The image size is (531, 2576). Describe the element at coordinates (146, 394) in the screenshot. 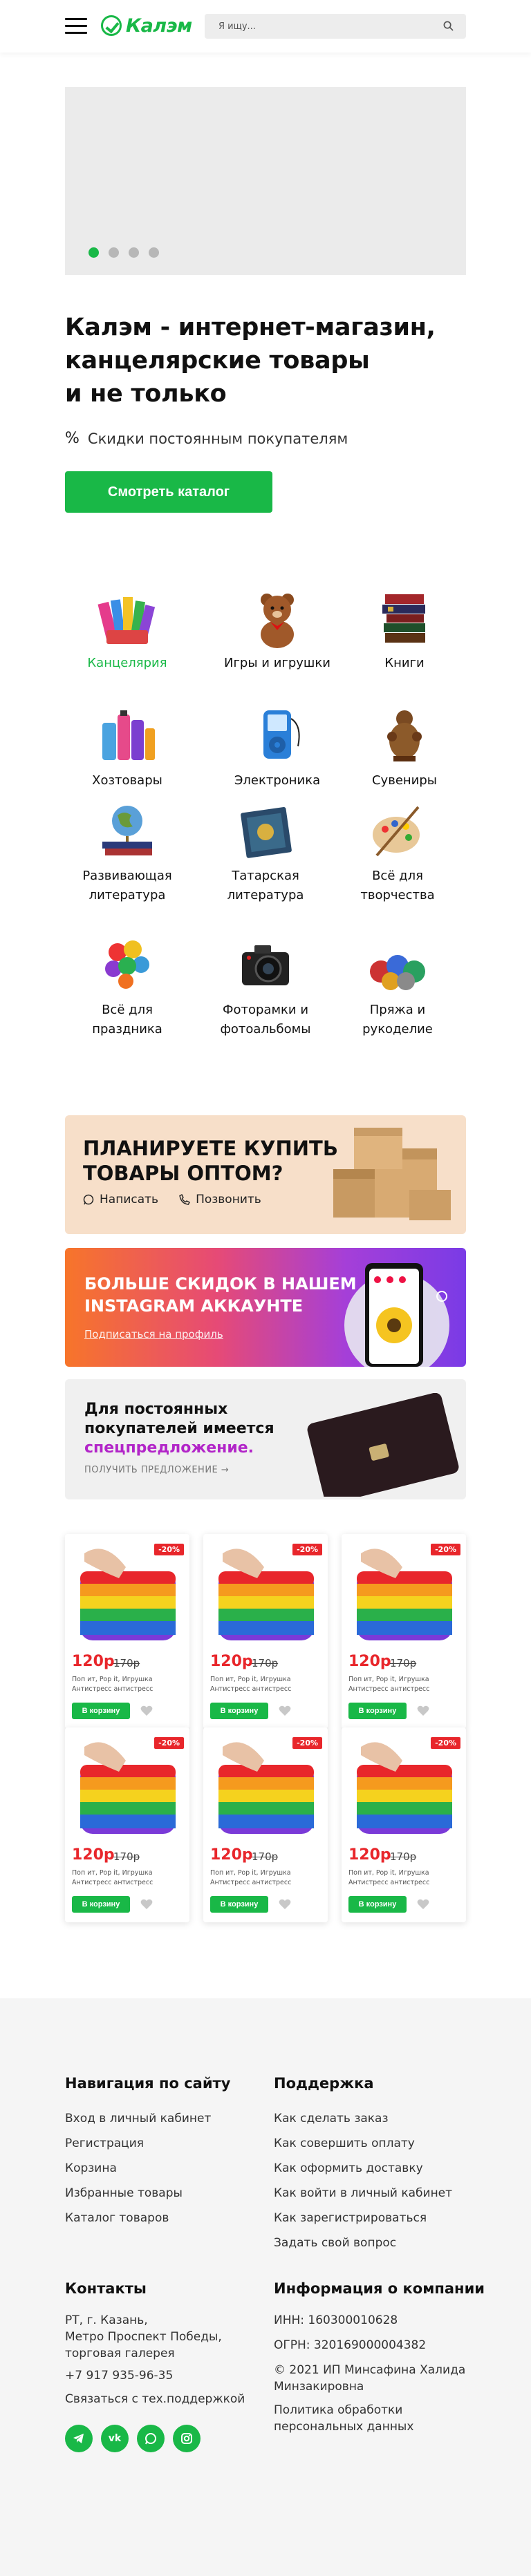

I see `page-title-line: и не только` at that location.